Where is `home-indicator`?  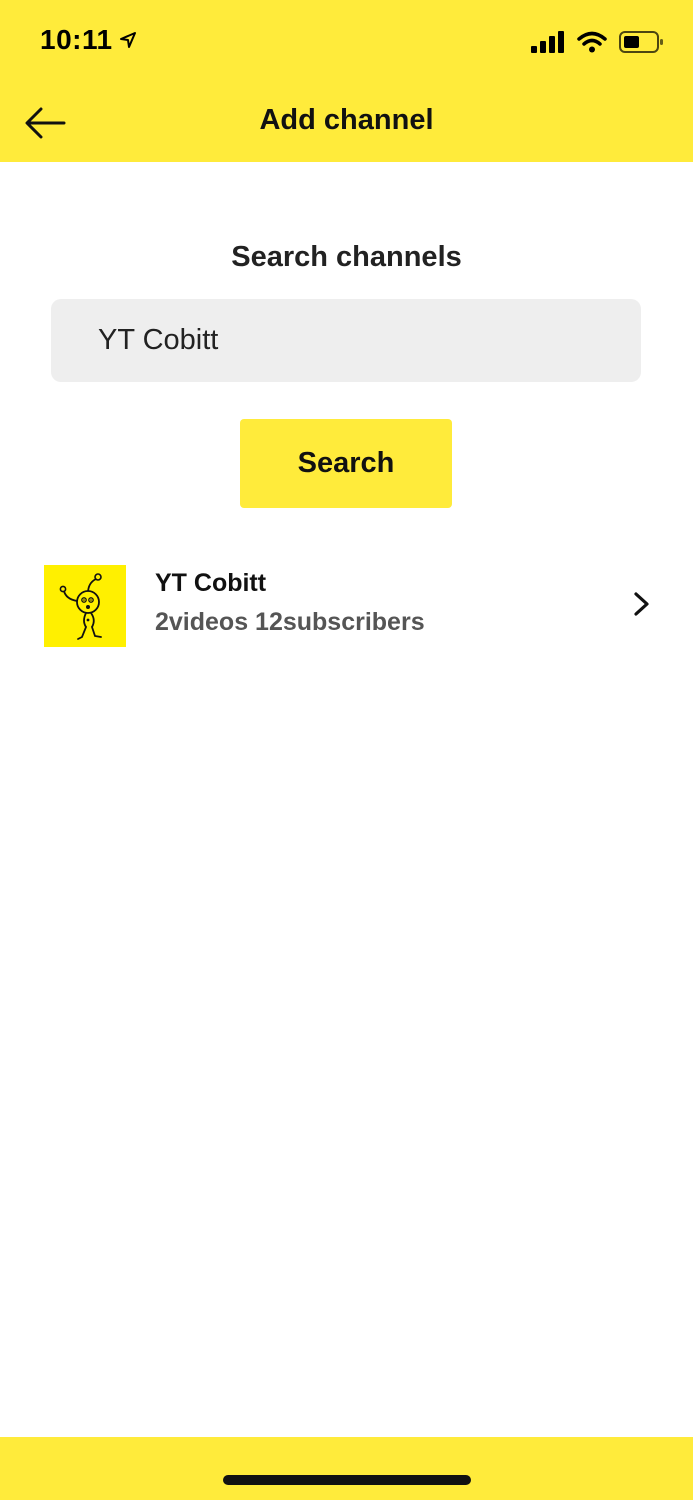 home-indicator is located at coordinates (347, 1480).